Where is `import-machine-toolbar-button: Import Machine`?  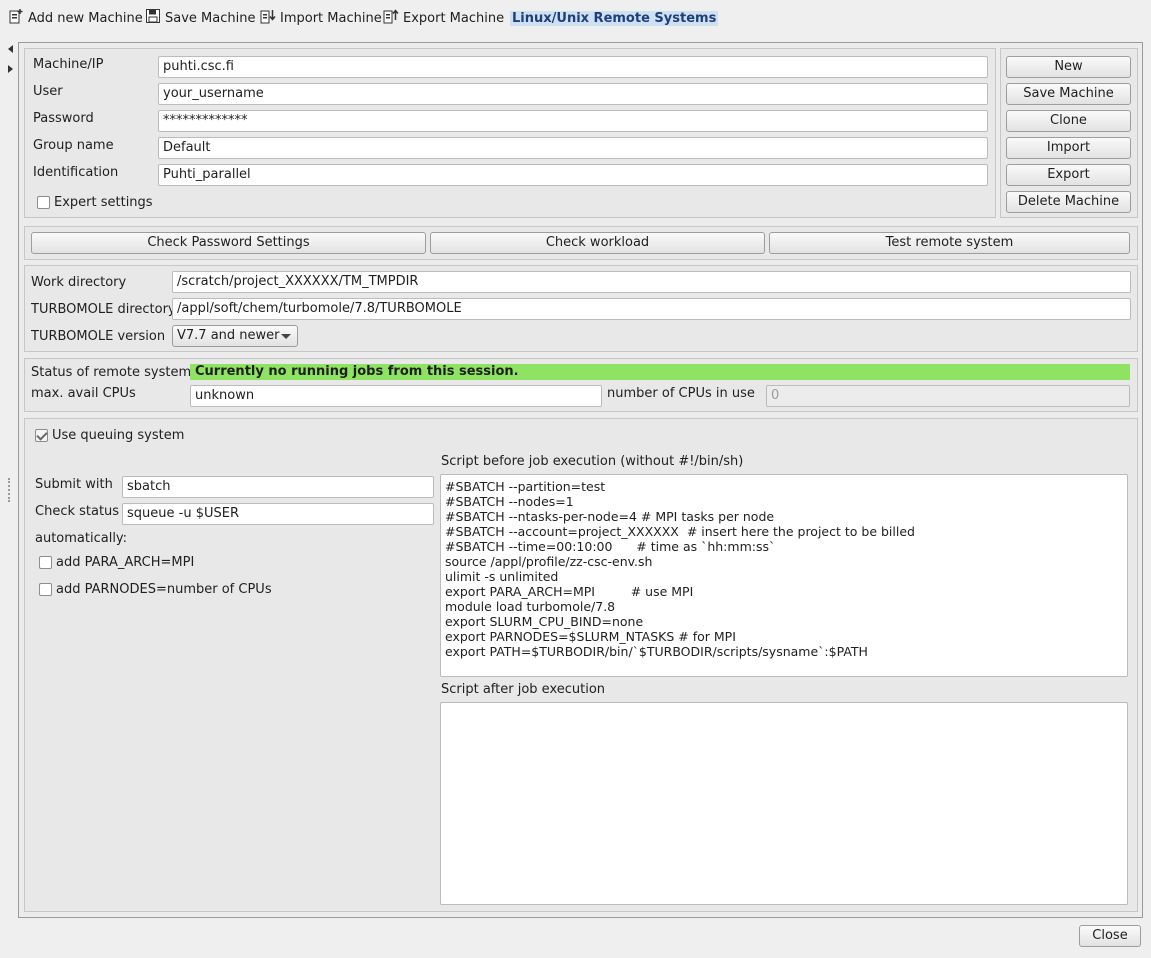
import-machine-toolbar-button: Import Machine is located at coordinates (321, 18).